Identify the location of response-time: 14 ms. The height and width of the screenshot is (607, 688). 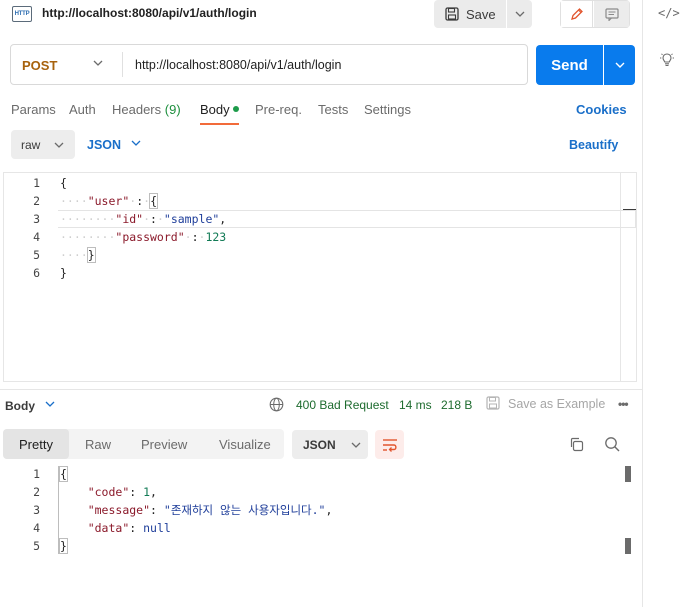
(415, 405).